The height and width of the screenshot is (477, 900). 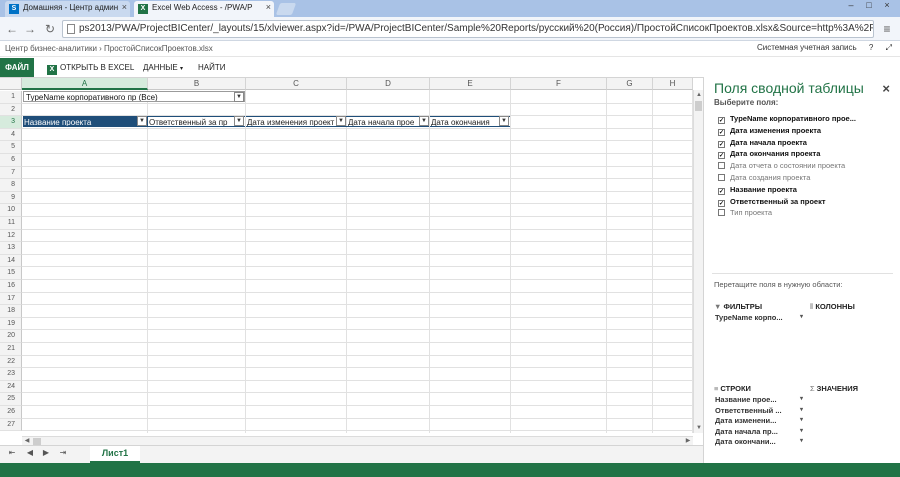 I want to click on row-header: 20, so click(x=11, y=336).